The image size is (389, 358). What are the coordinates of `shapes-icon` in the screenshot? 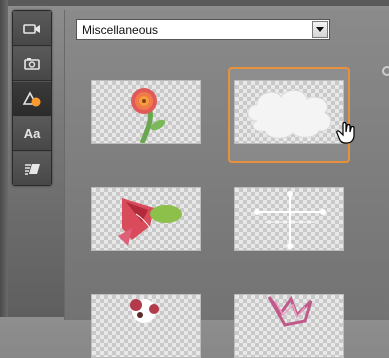 It's located at (31, 98).